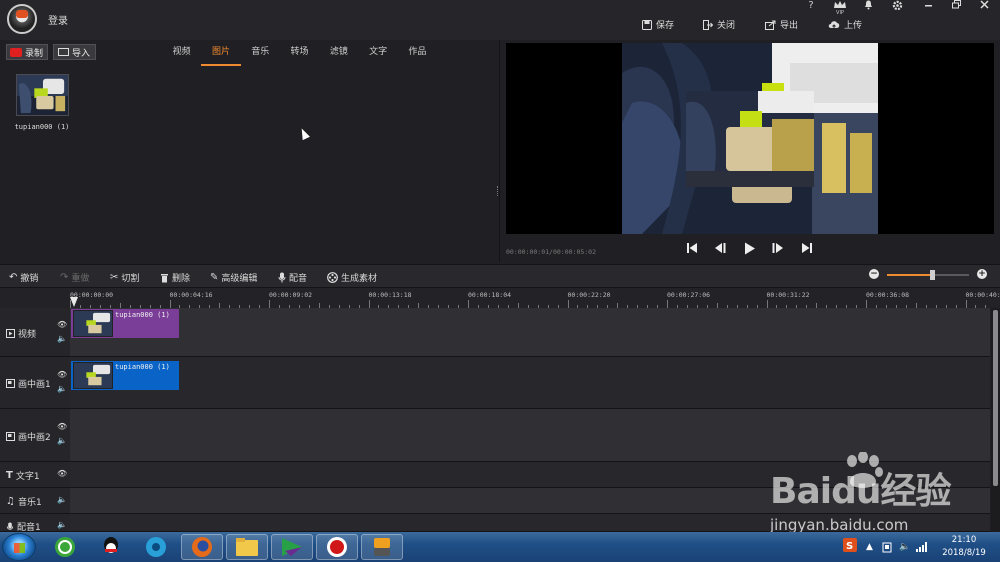 The height and width of the screenshot is (562, 1000). What do you see at coordinates (750, 250) in the screenshot?
I see `play-icon` at bounding box center [750, 250].